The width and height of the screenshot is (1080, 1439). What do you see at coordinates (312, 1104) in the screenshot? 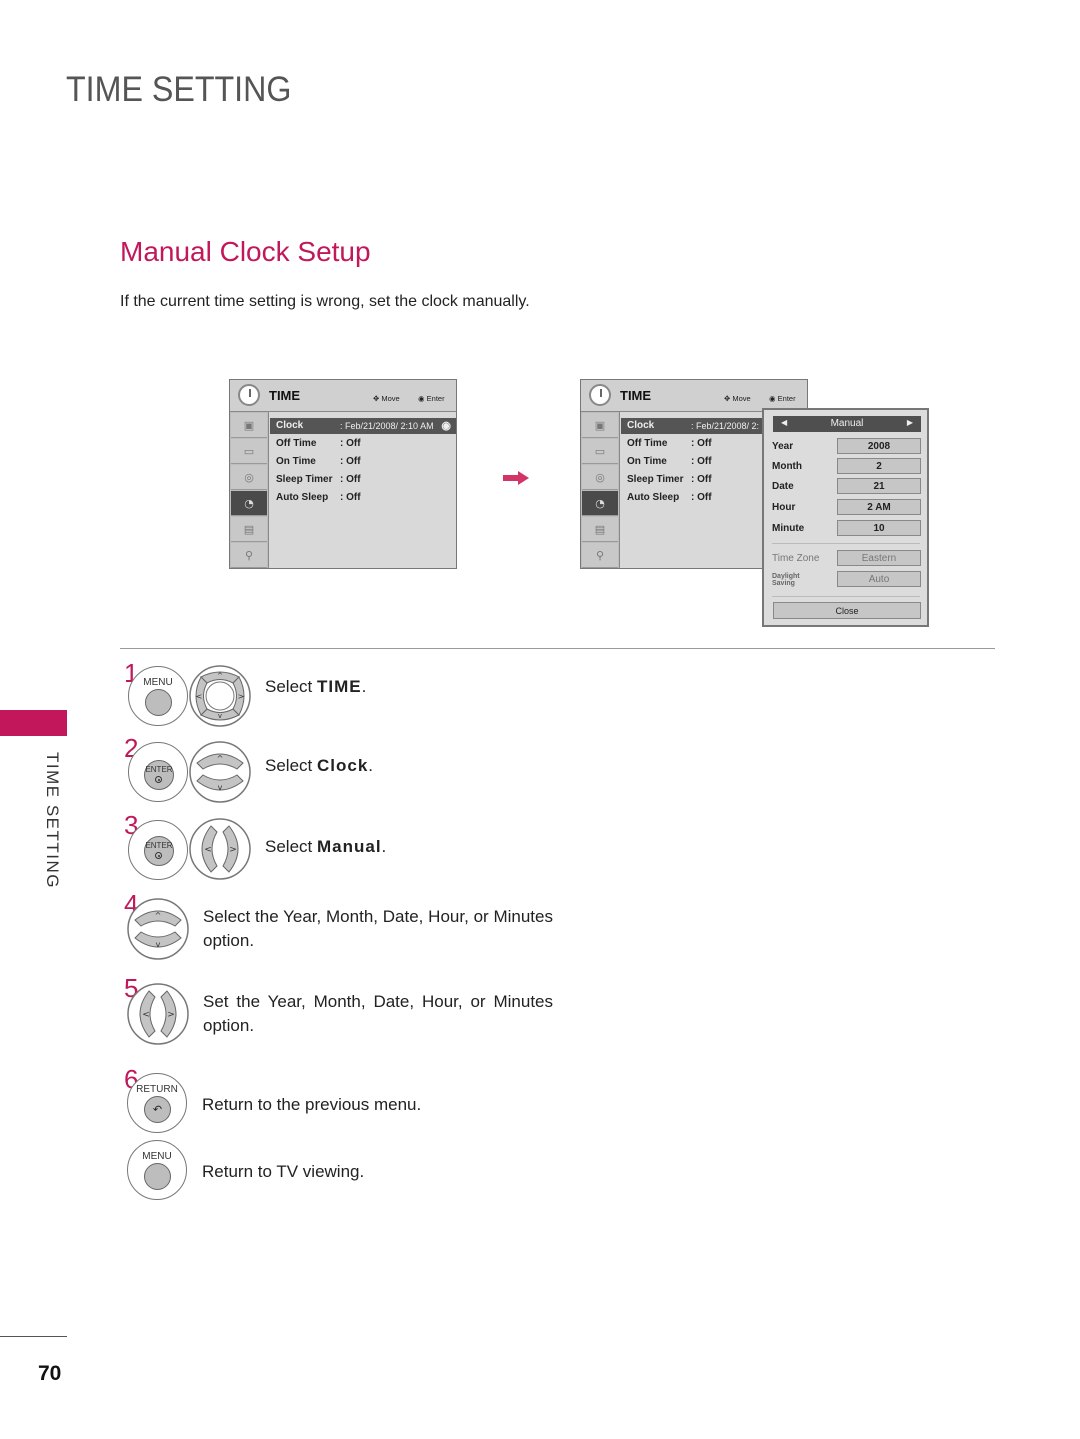
I see `step-6-text: Return to the previous menu.` at bounding box center [312, 1104].